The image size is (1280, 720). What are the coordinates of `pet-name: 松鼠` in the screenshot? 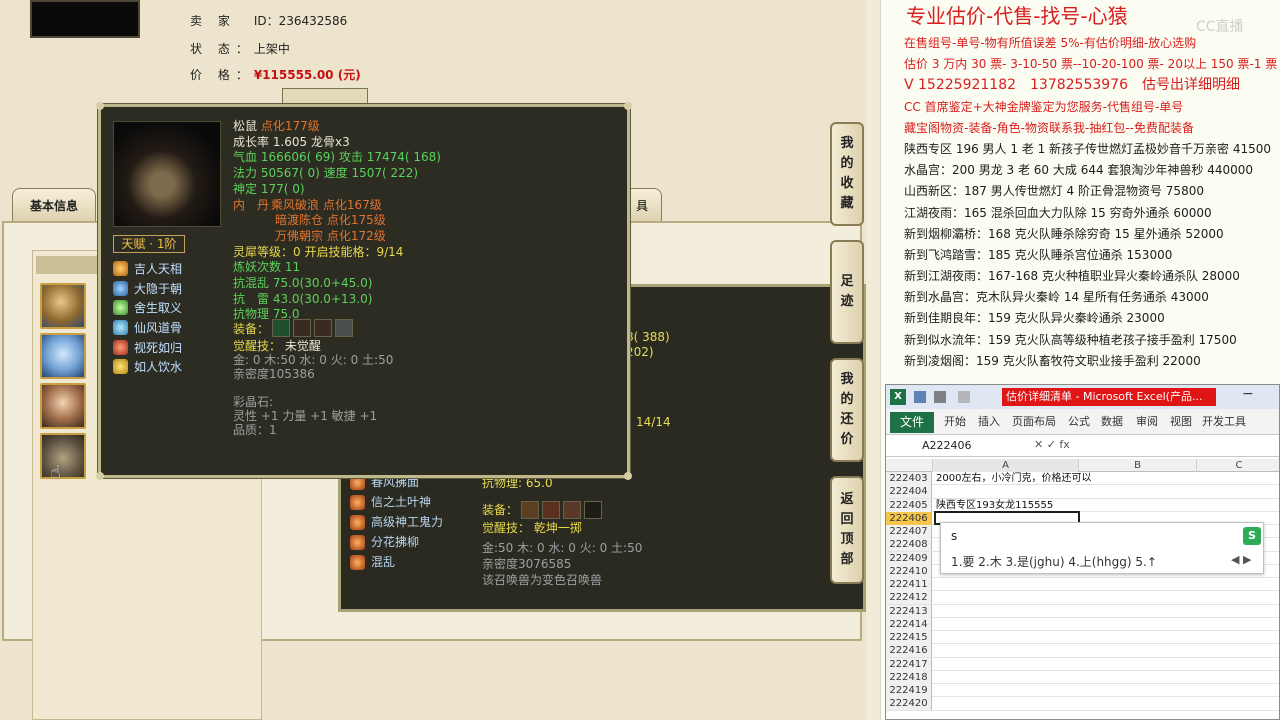 It's located at (245, 126).